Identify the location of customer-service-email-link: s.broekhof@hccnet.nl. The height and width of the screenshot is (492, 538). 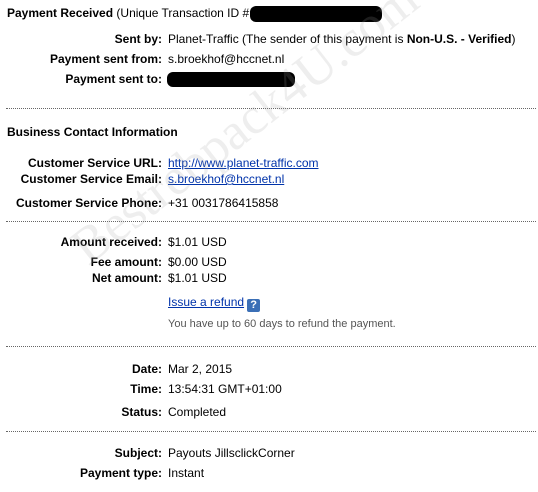
(226, 179).